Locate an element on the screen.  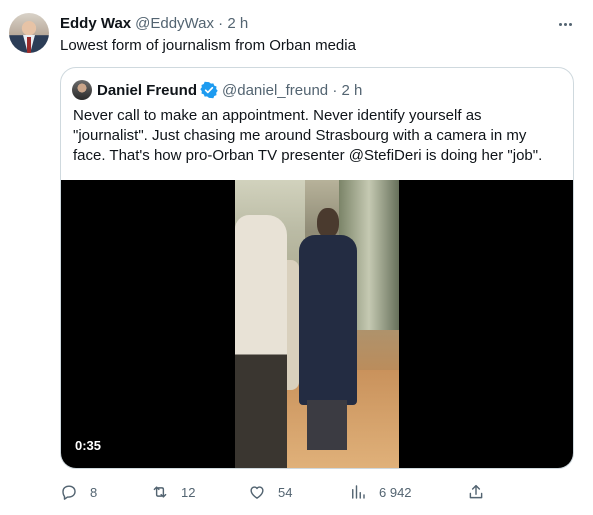
quoted-tweet-header: Daniel Freund @daniel_freund · 2 h is located at coordinates (217, 90).